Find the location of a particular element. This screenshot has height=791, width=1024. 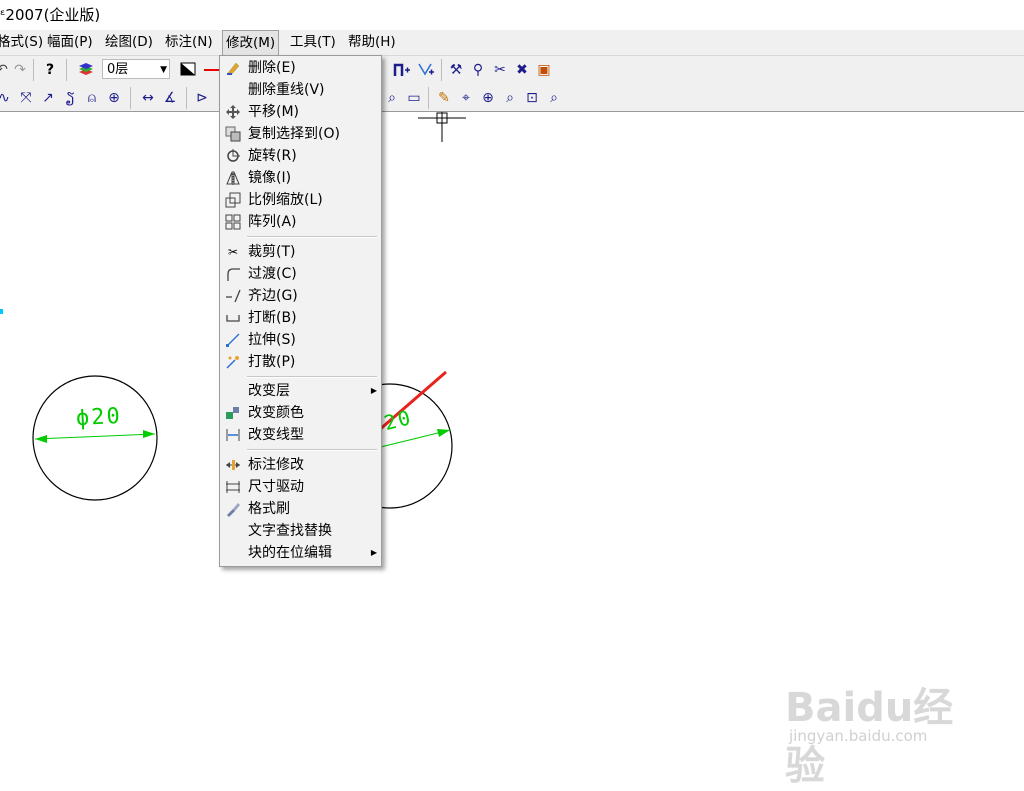

menu-item-stretch: 拉伸(S) is located at coordinates (300, 340).